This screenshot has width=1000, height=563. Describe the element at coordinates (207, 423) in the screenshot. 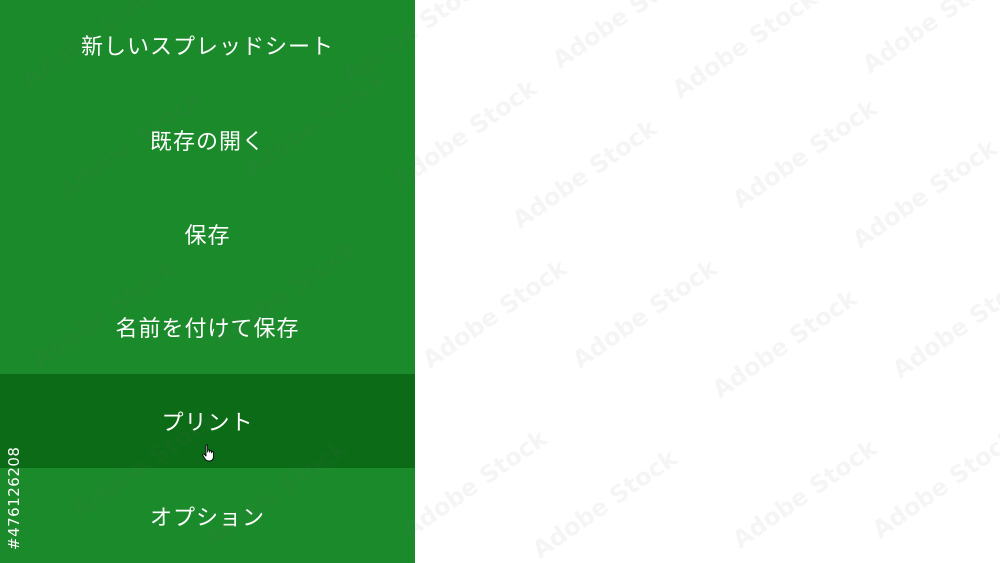

I see `menu-item-label: プリント` at that location.